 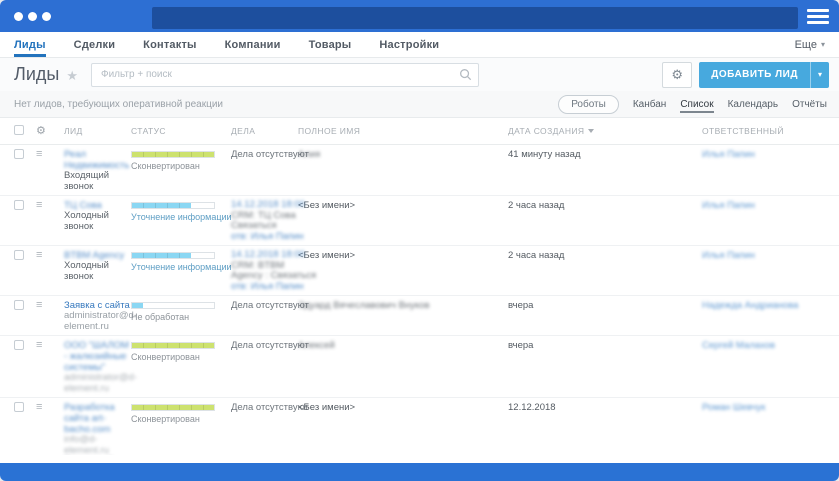 What do you see at coordinates (72, 76) in the screenshot?
I see `favorite-star-icon: ★` at bounding box center [72, 76].